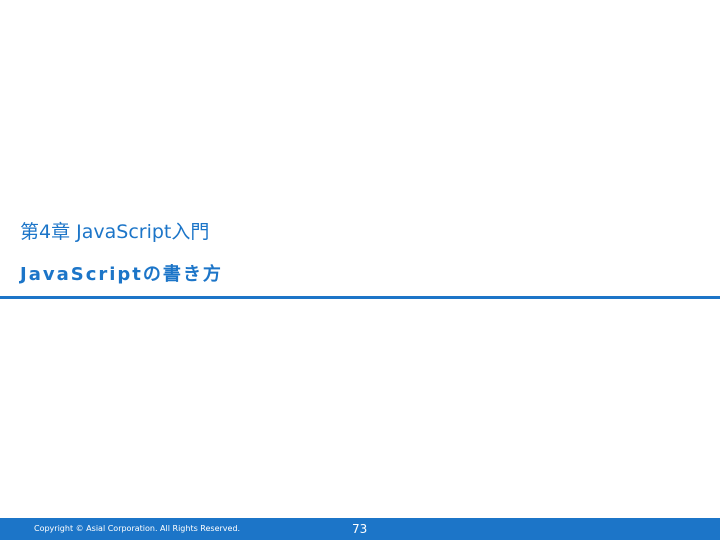 The width and height of the screenshot is (720, 540). I want to click on page-number: 73, so click(360, 529).